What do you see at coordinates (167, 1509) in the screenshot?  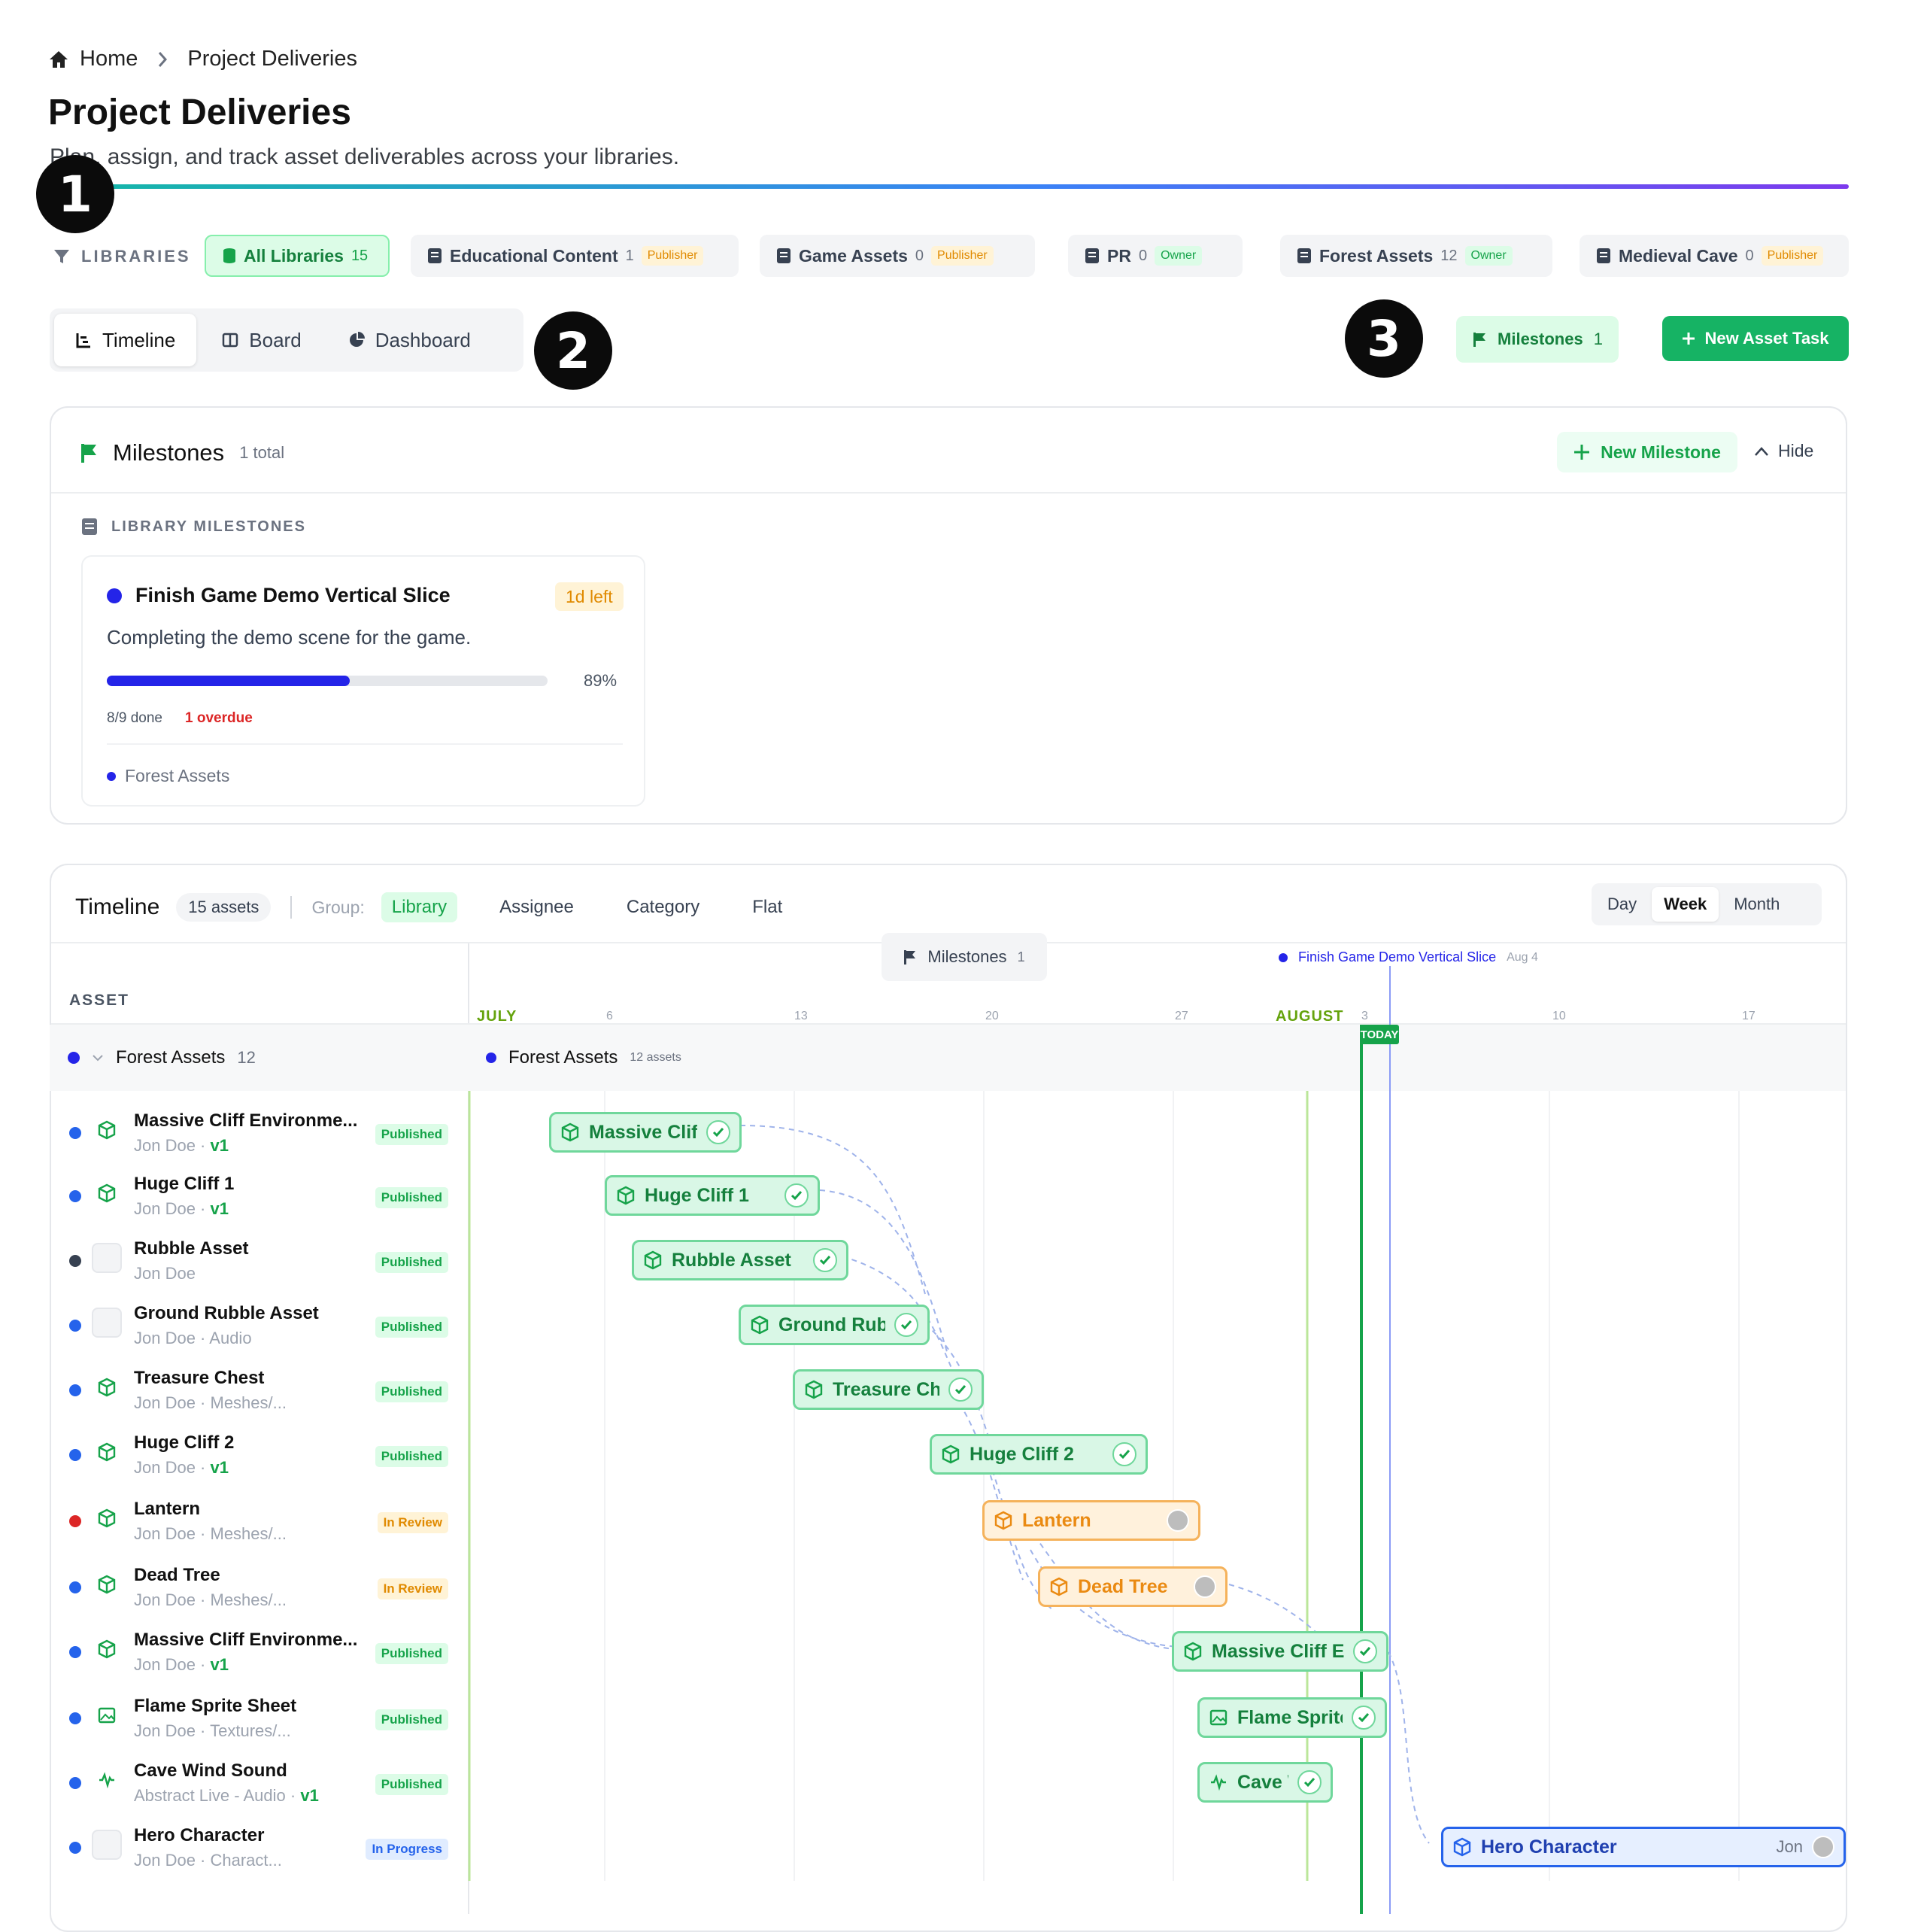 I see `asset-name: Lantern` at bounding box center [167, 1509].